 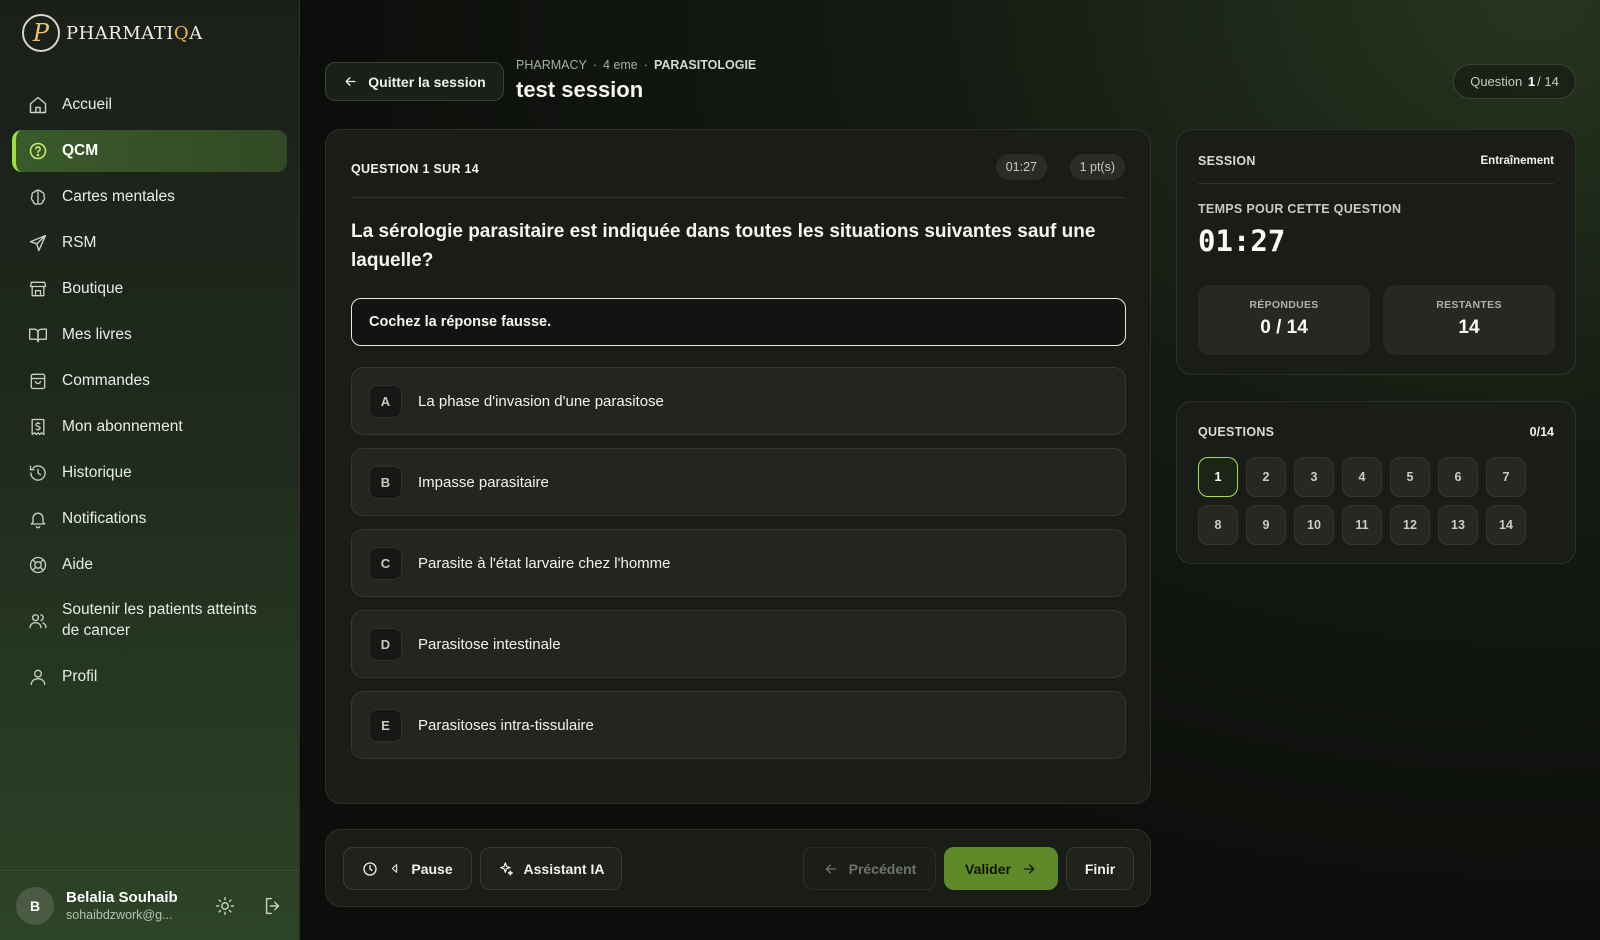 I want to click on sidebar-item-boutique: Boutique, so click(x=149, y=289).